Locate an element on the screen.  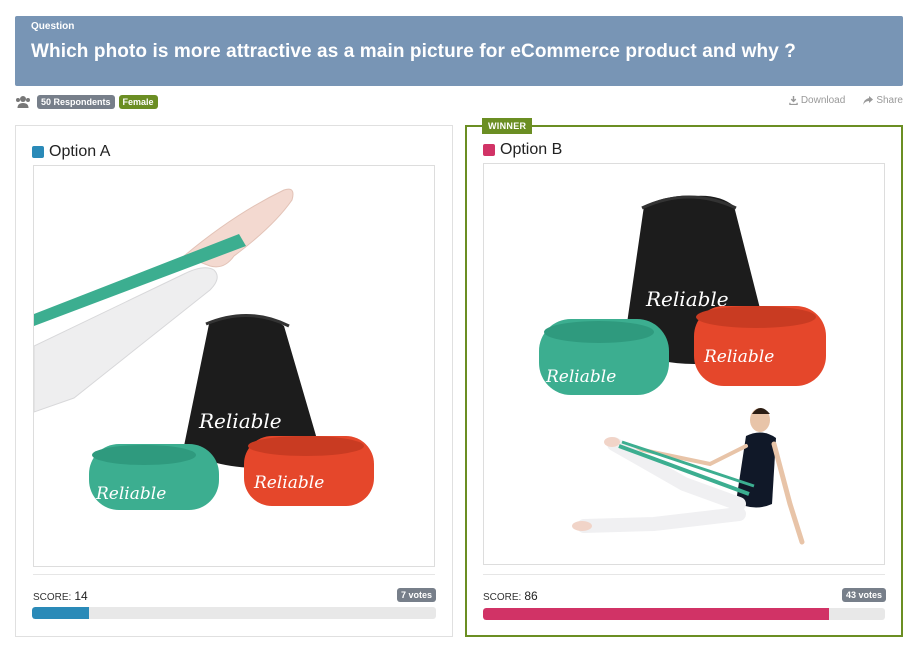
option-a-color-square is located at coordinates (38, 152).